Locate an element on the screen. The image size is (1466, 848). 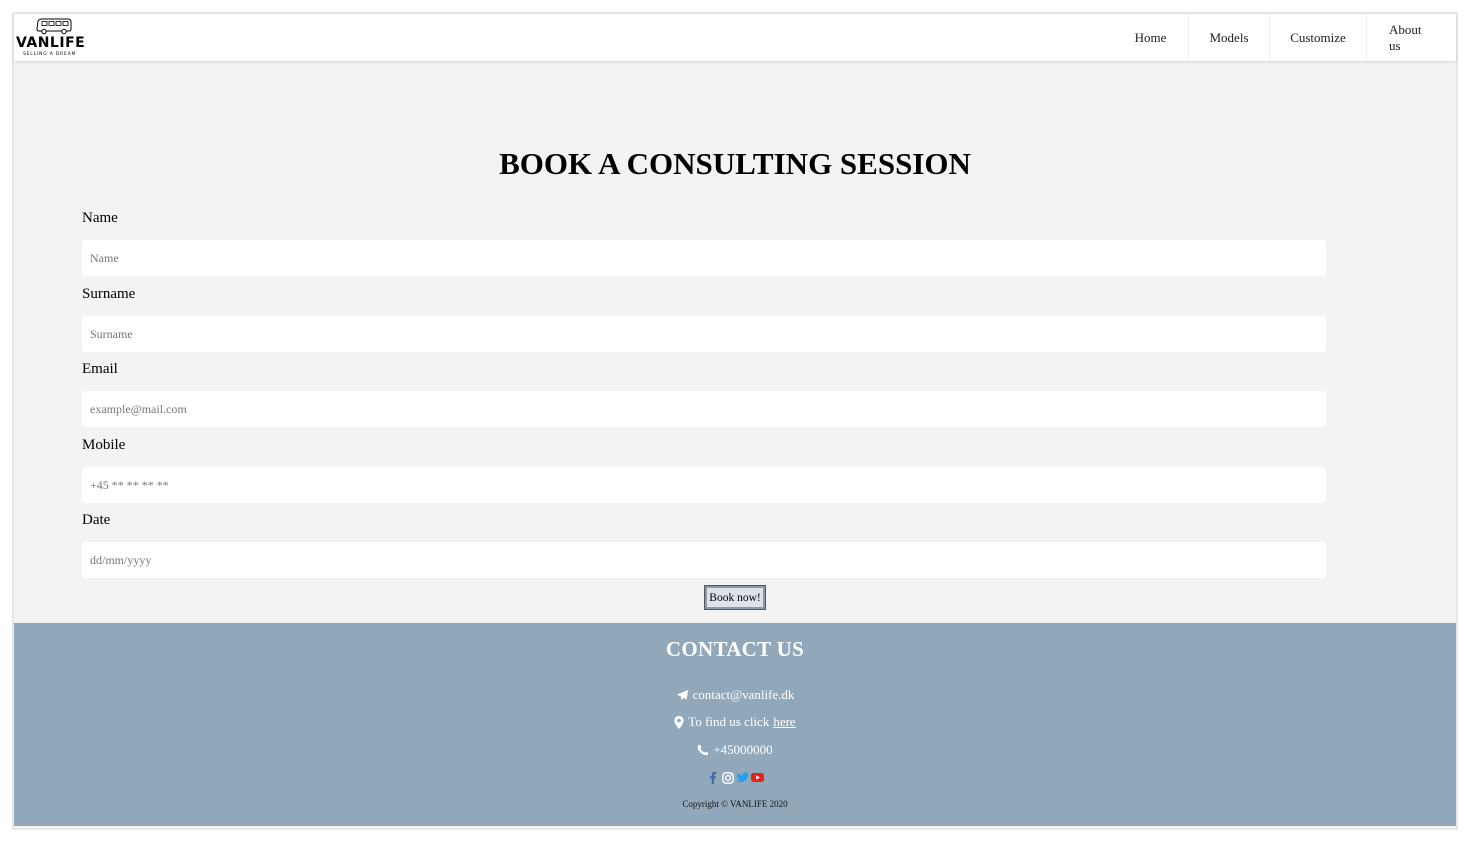
contact-email-line: contact@vanlife.dk is located at coordinates (735, 695).